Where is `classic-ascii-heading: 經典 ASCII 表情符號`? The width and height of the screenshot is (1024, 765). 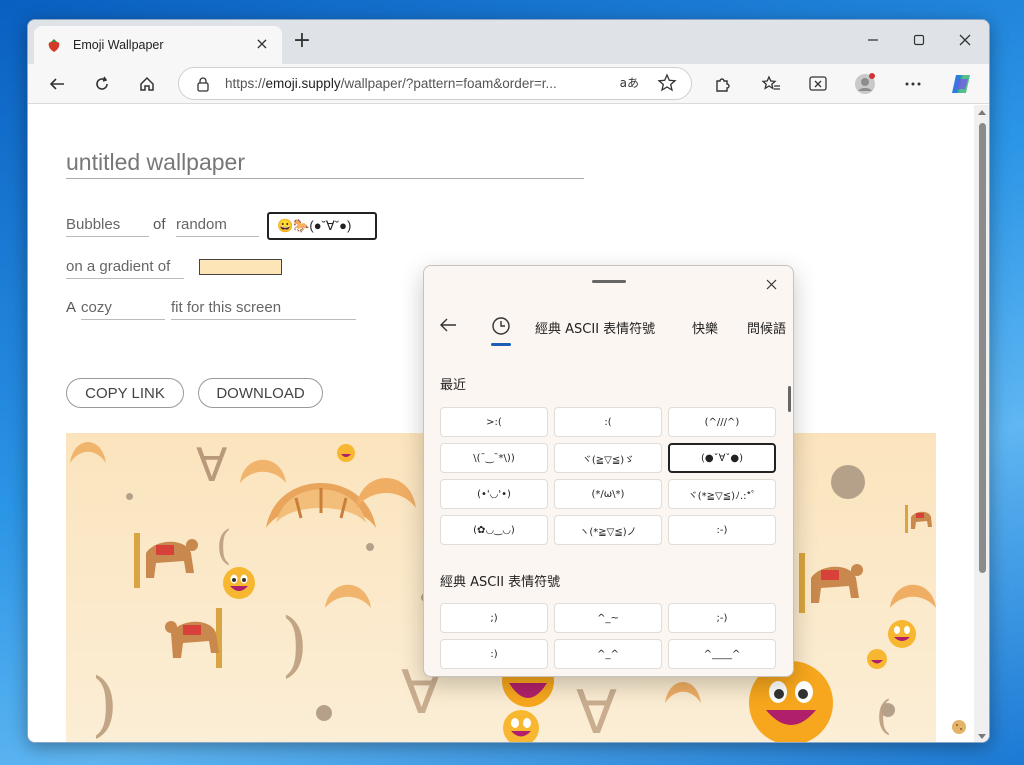 classic-ascii-heading: 經典 ASCII 表情符號 is located at coordinates (500, 582).